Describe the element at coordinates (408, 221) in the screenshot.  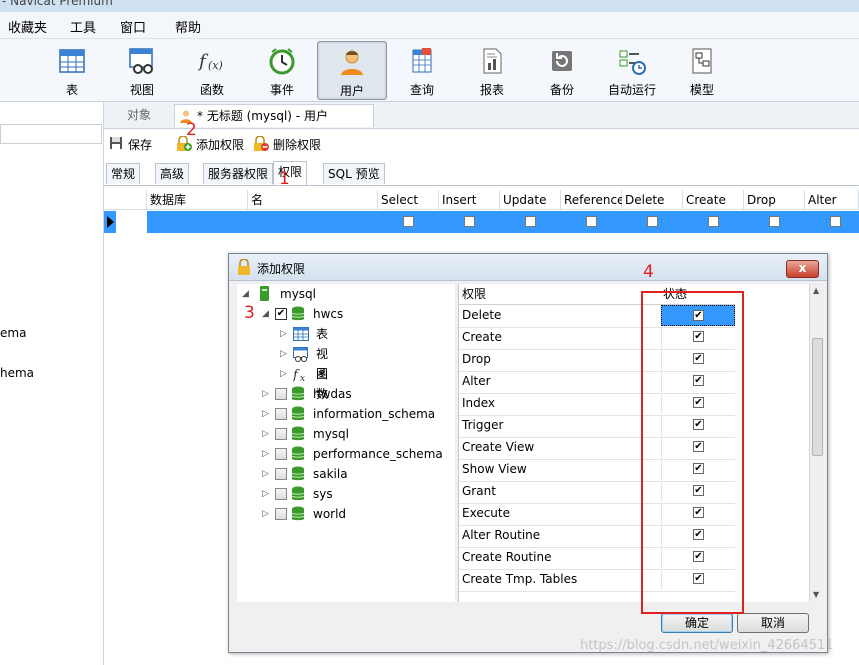
I see `select-checkbox` at that location.